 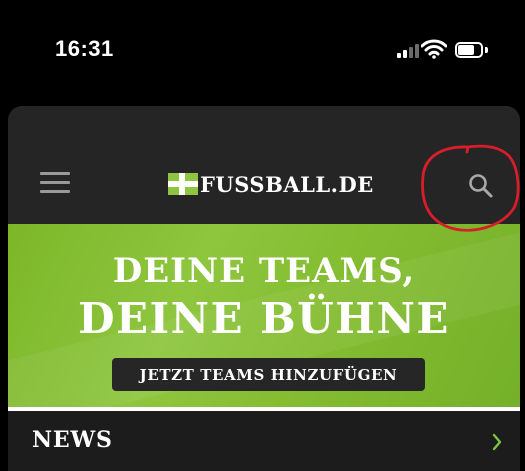 I want to click on logo: FUSSBALL.DE, so click(x=271, y=184).